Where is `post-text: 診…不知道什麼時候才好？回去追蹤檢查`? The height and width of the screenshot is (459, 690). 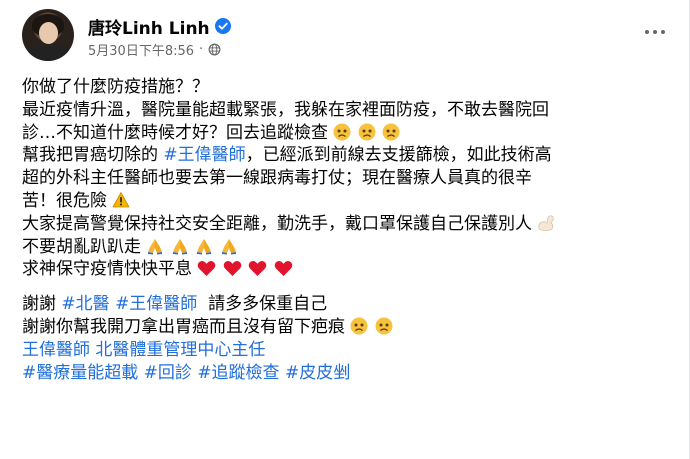 post-text: 診…不知道什麼時候才好？回去追蹤檢查 is located at coordinates (175, 132).